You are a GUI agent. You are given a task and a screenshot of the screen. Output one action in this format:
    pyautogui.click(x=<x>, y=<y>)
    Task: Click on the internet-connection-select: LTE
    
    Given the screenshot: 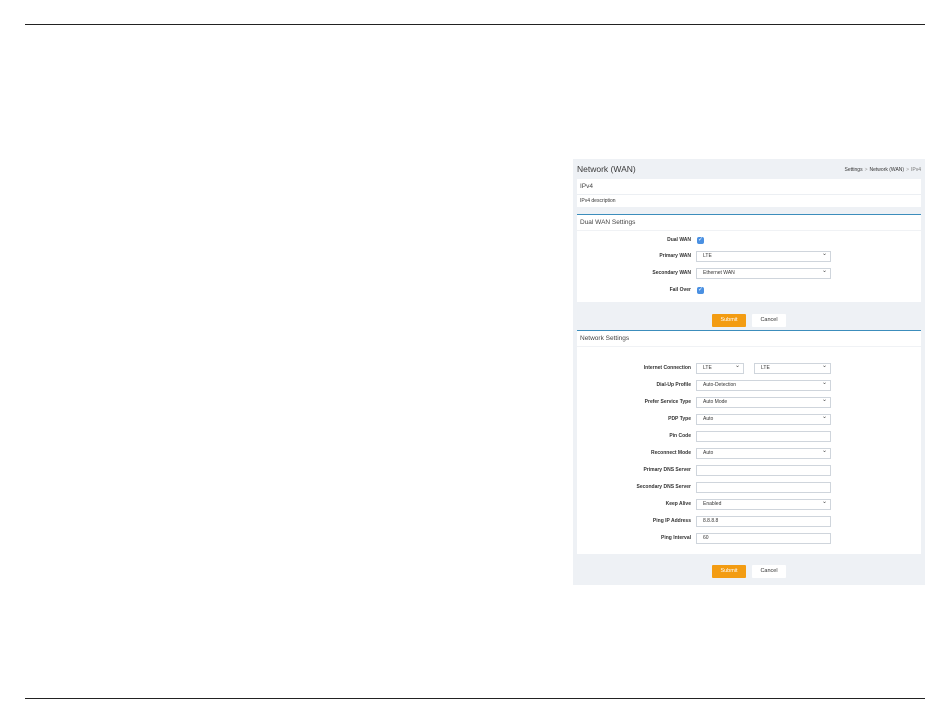 What is the action you would take?
    pyautogui.click(x=720, y=368)
    